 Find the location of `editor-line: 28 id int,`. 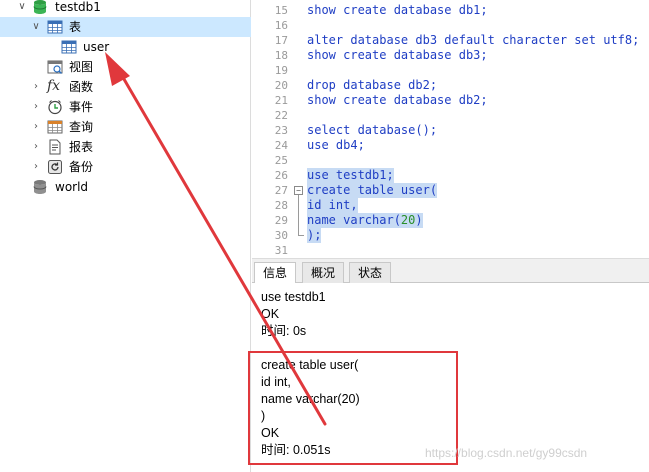

editor-line: 28 id int, is located at coordinates (316, 205).